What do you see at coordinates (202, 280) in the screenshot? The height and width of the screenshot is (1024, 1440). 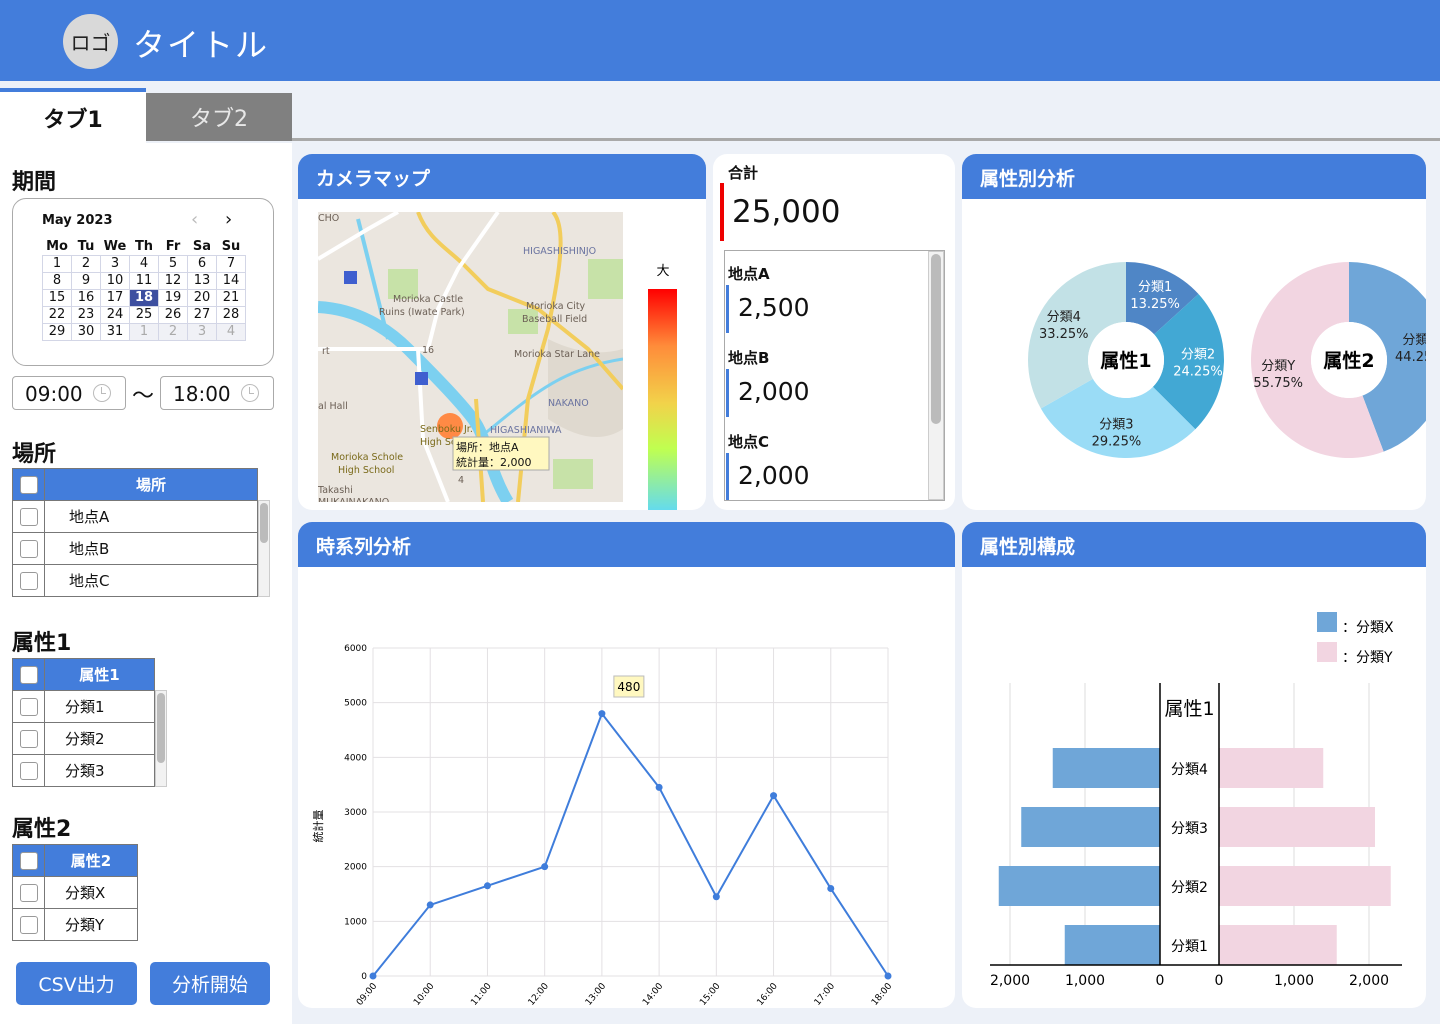 I see `calendar-day: 13` at bounding box center [202, 280].